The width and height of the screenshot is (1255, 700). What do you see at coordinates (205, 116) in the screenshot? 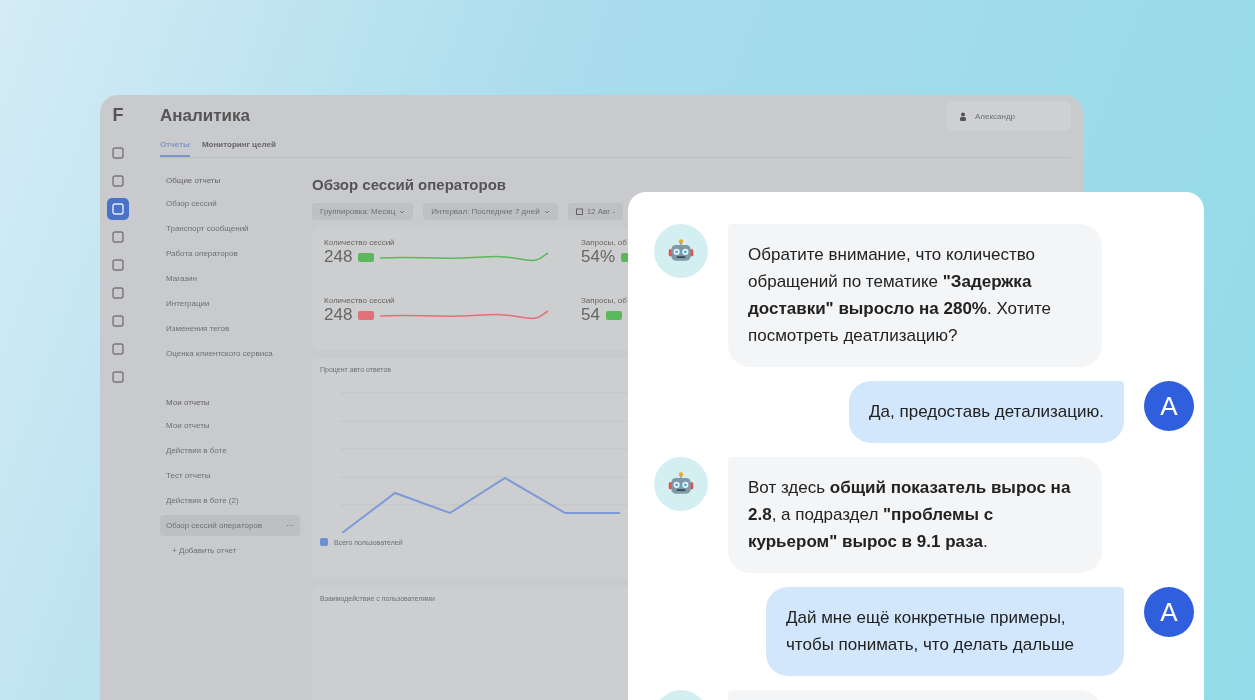
I see `page-title: Аналитика` at bounding box center [205, 116].